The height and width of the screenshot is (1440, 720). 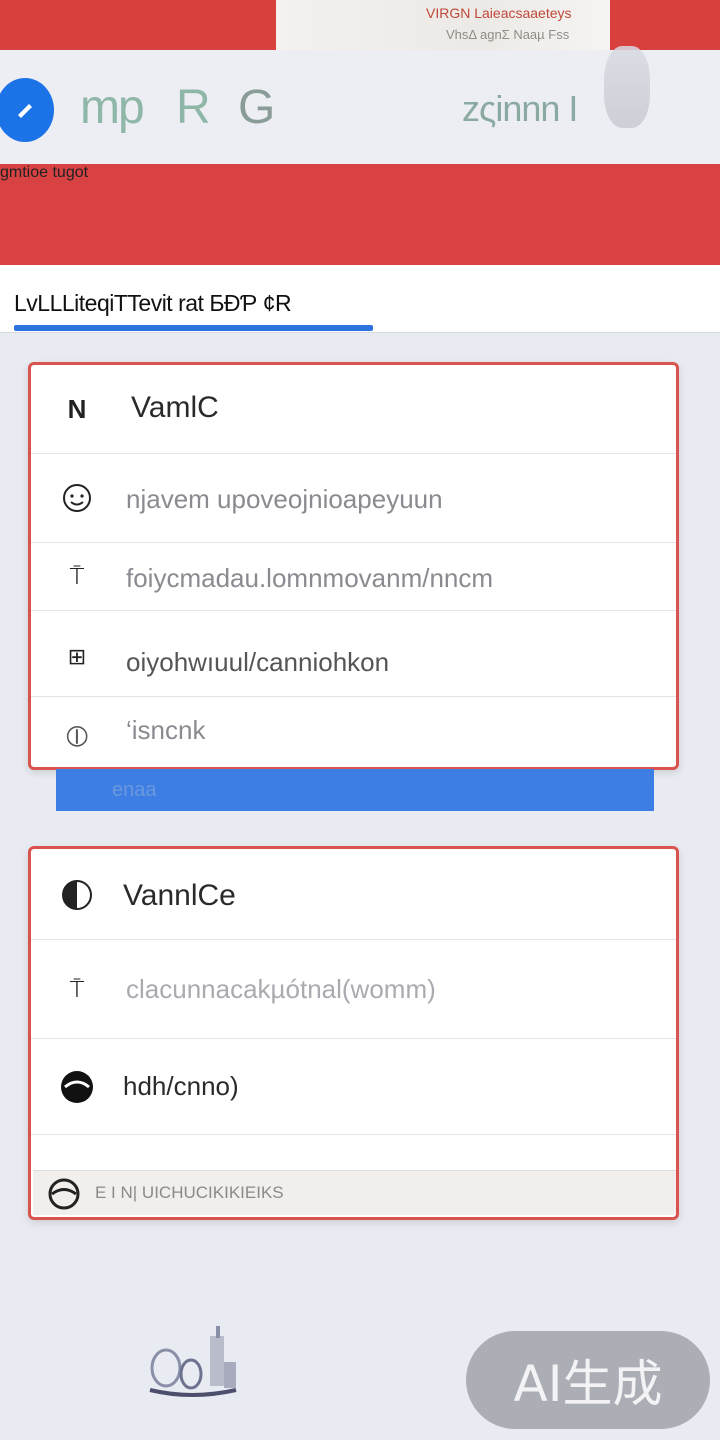 What do you see at coordinates (64, 1196) in the screenshot?
I see `globe-small-icon` at bounding box center [64, 1196].